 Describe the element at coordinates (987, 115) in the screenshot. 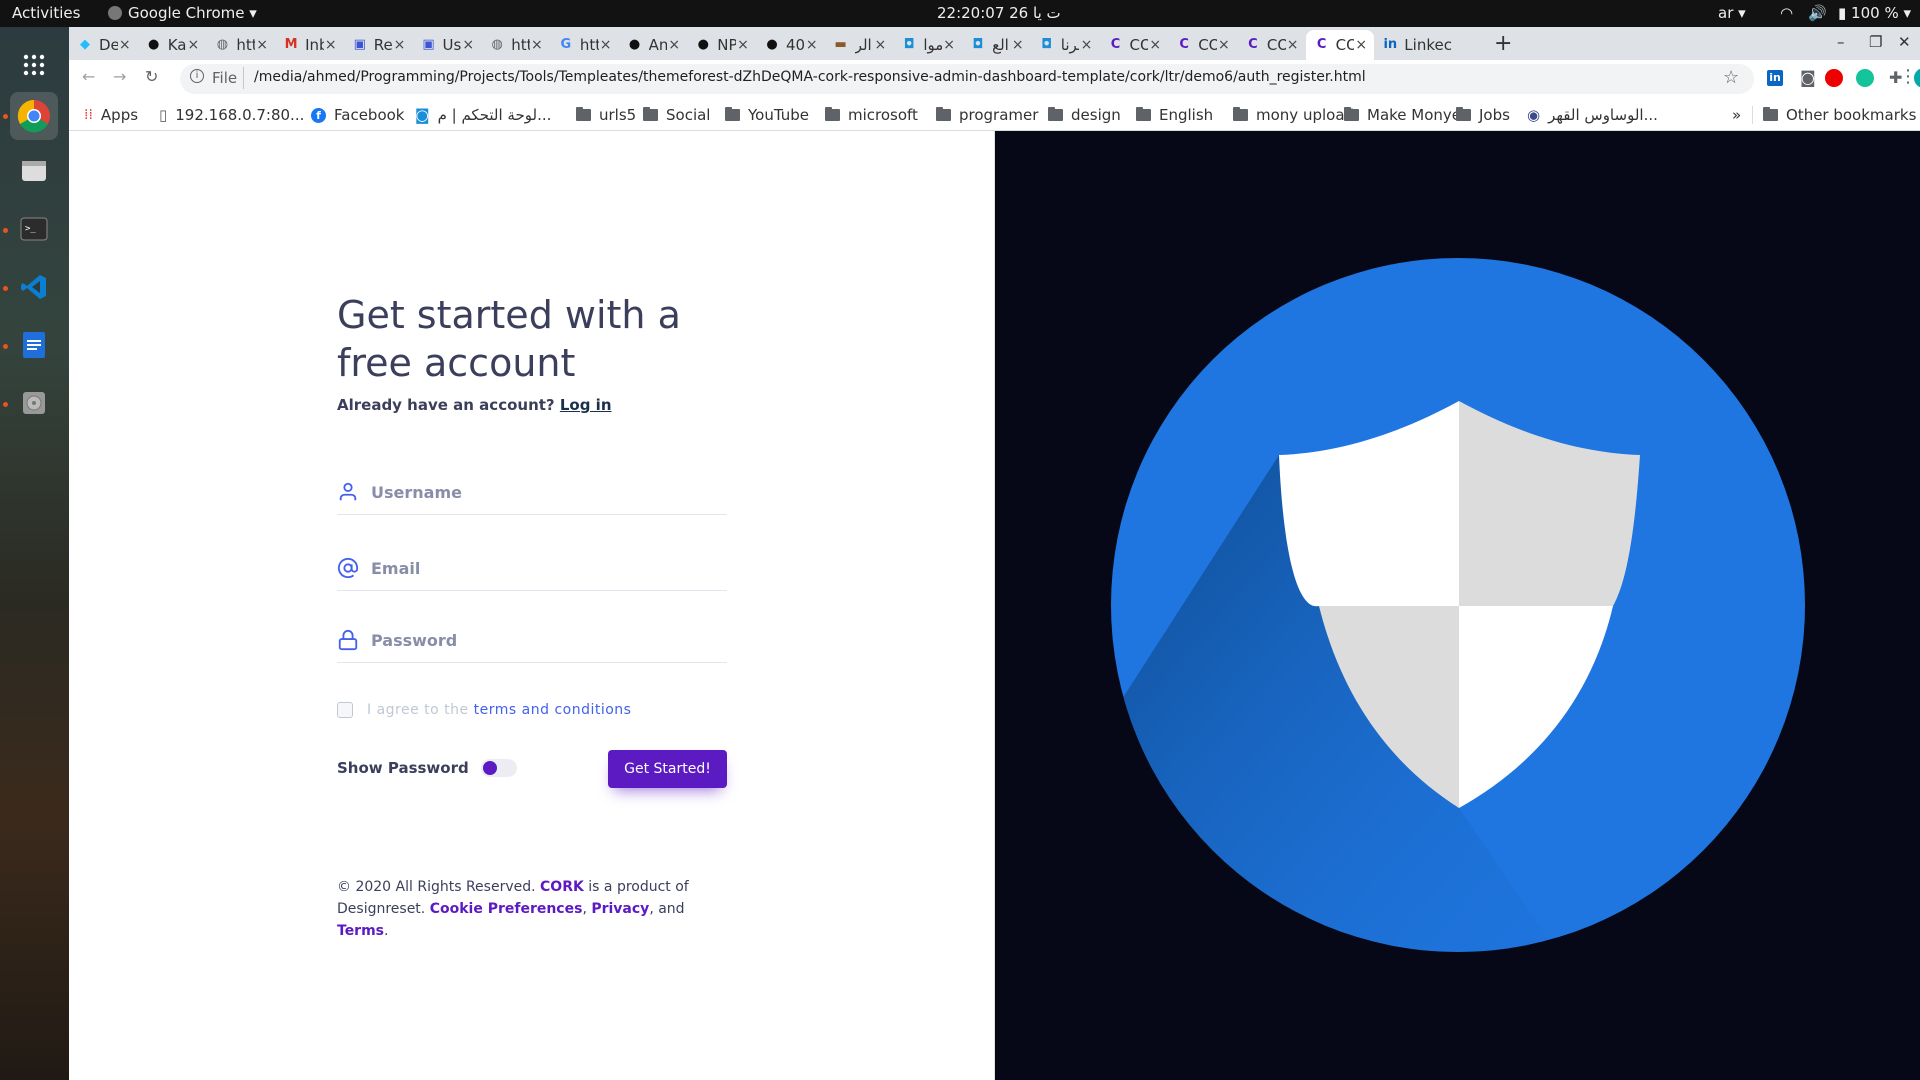

I see `bookmark-item: programer` at that location.